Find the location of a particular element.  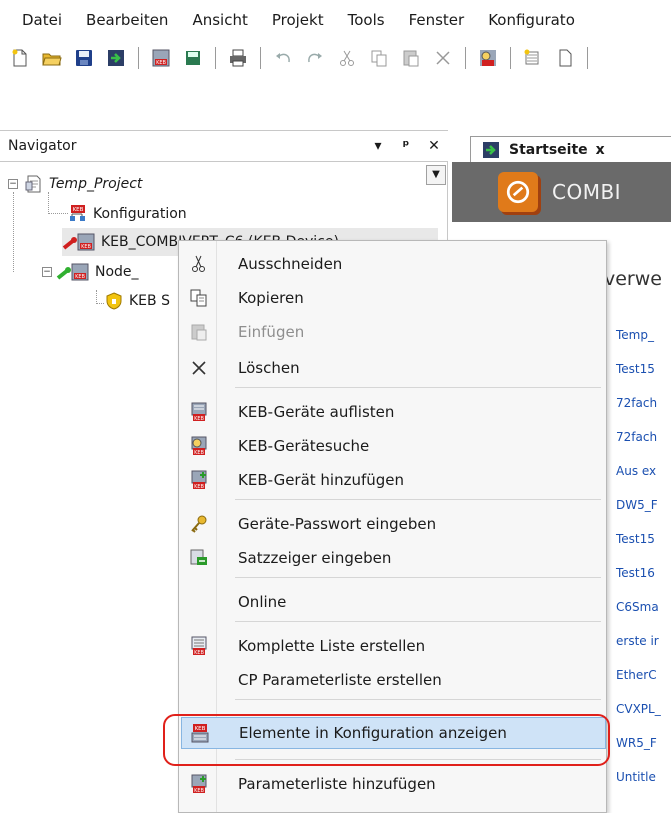

menu-item-label: Parameterliste hinzufügen is located at coordinates (337, 784).